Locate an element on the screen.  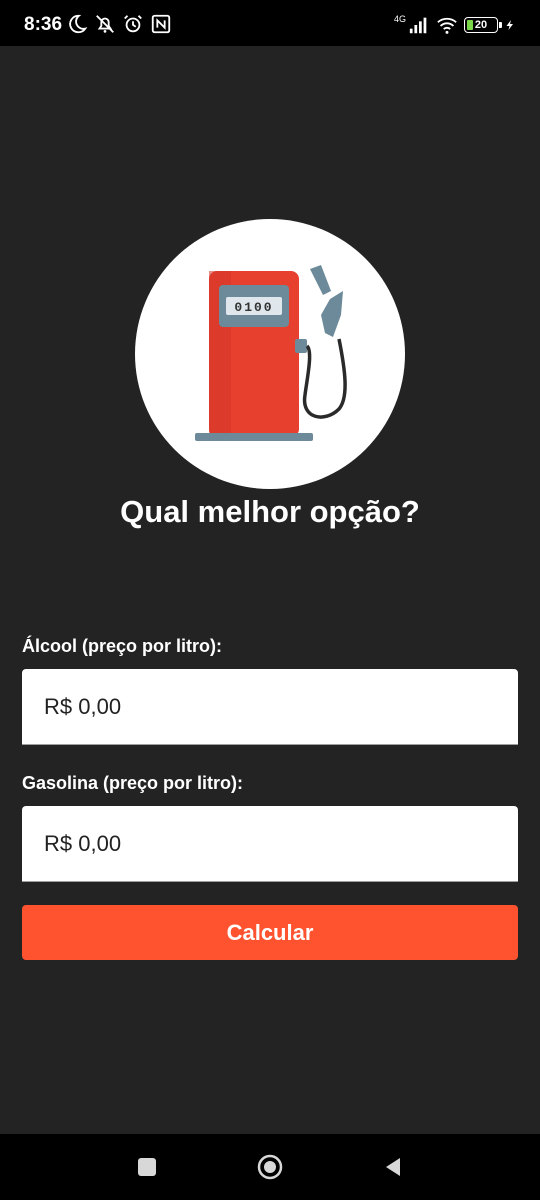
navigation-bar is located at coordinates (270, 1167).